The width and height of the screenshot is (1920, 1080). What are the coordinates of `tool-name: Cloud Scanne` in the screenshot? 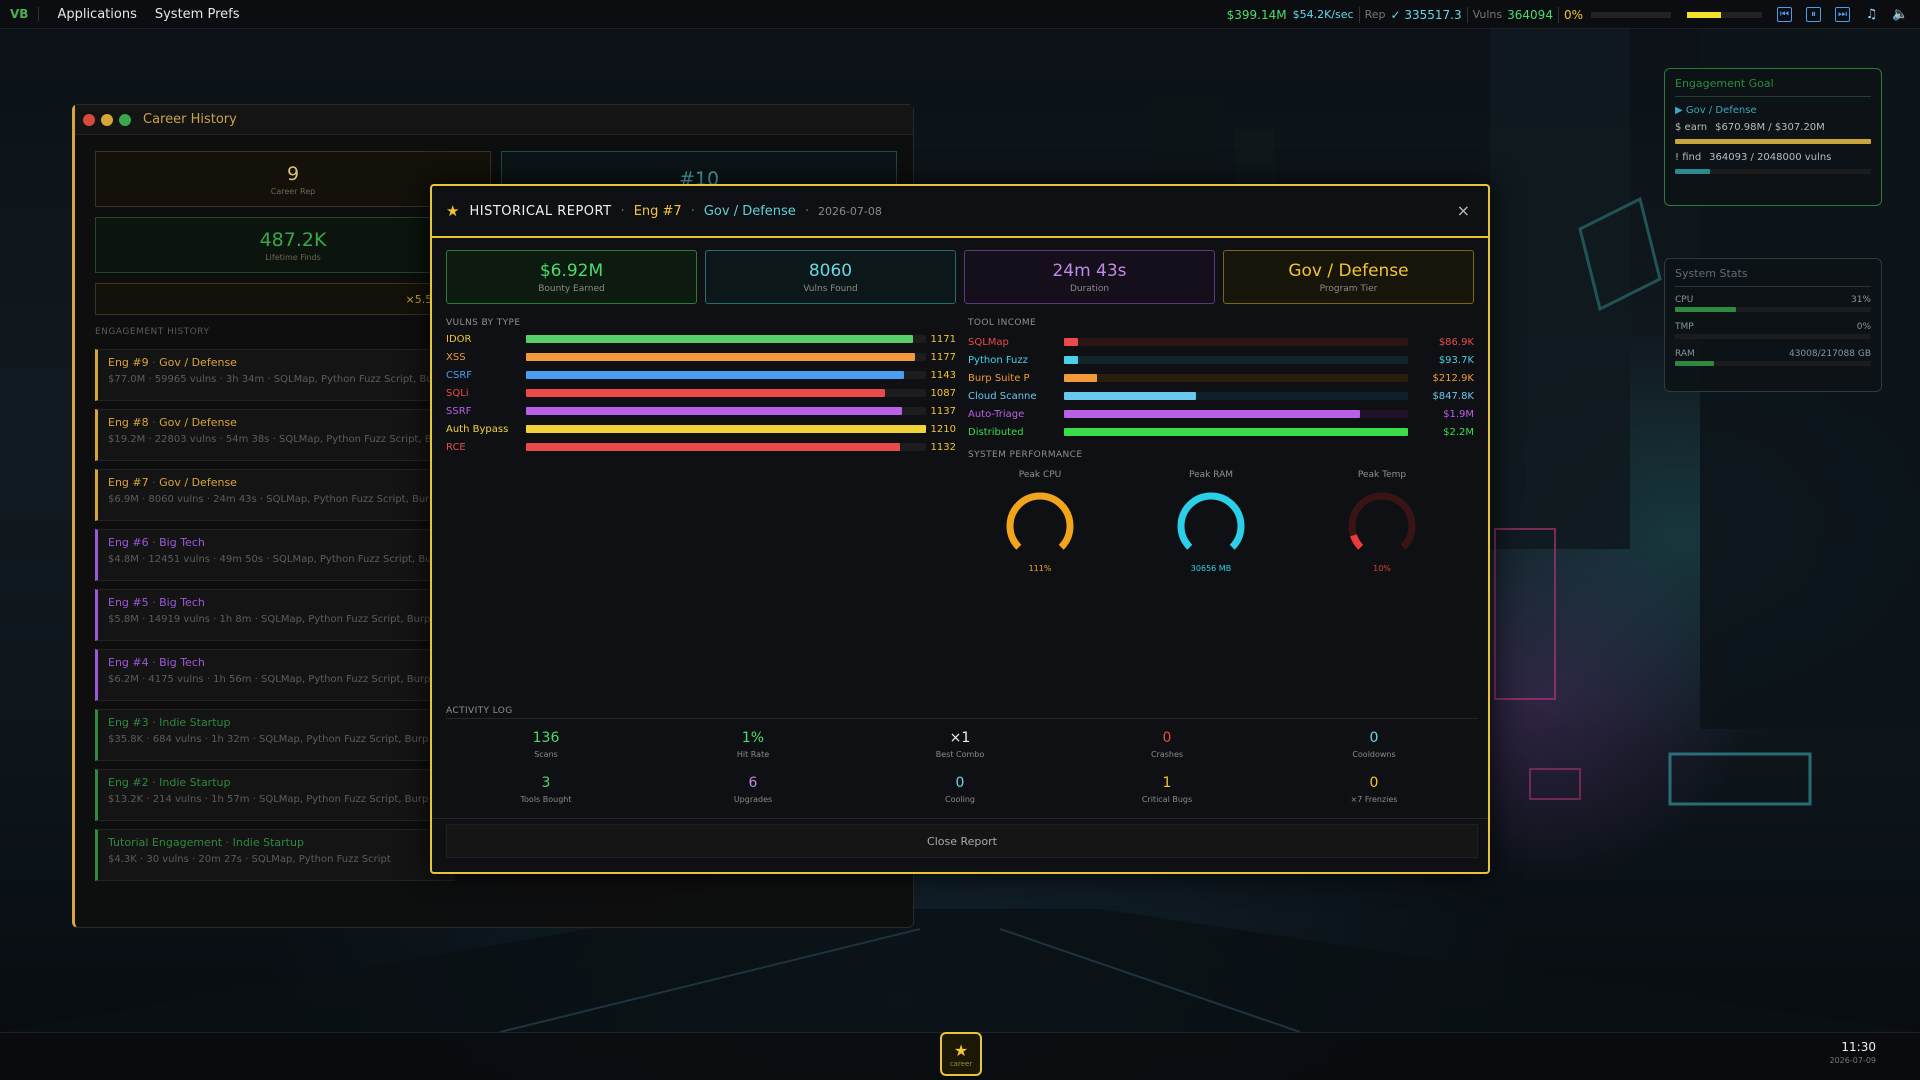 It's located at (1002, 396).